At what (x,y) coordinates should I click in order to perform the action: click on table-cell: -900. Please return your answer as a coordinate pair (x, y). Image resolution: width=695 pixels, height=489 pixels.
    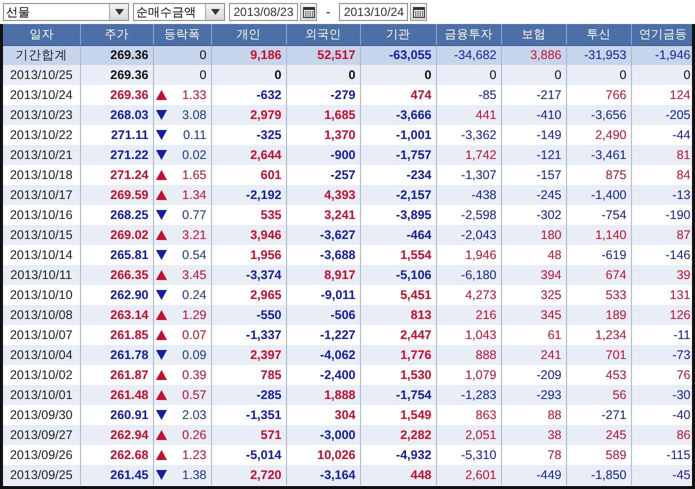
    Looking at the image, I should click on (323, 155).